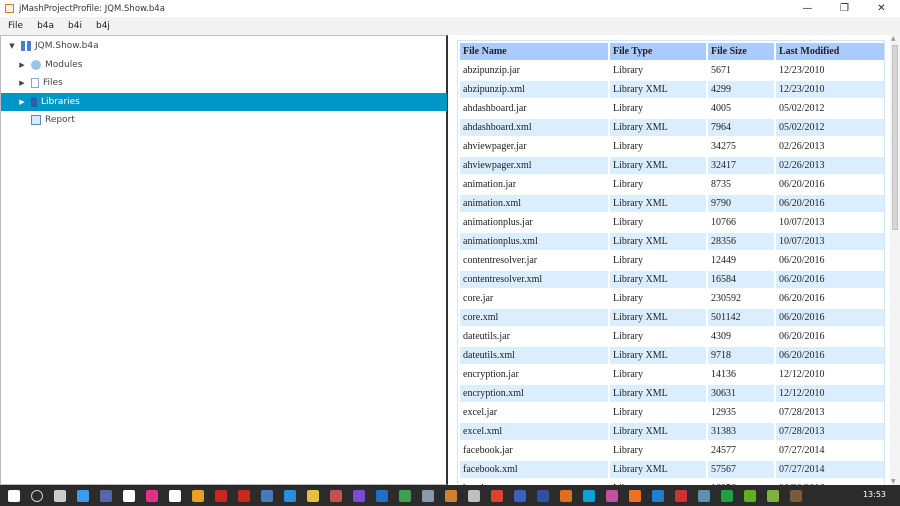 This screenshot has height=506, width=900. I want to click on table-row: core.jar Library 230592 06/20/2016, so click(672, 298).